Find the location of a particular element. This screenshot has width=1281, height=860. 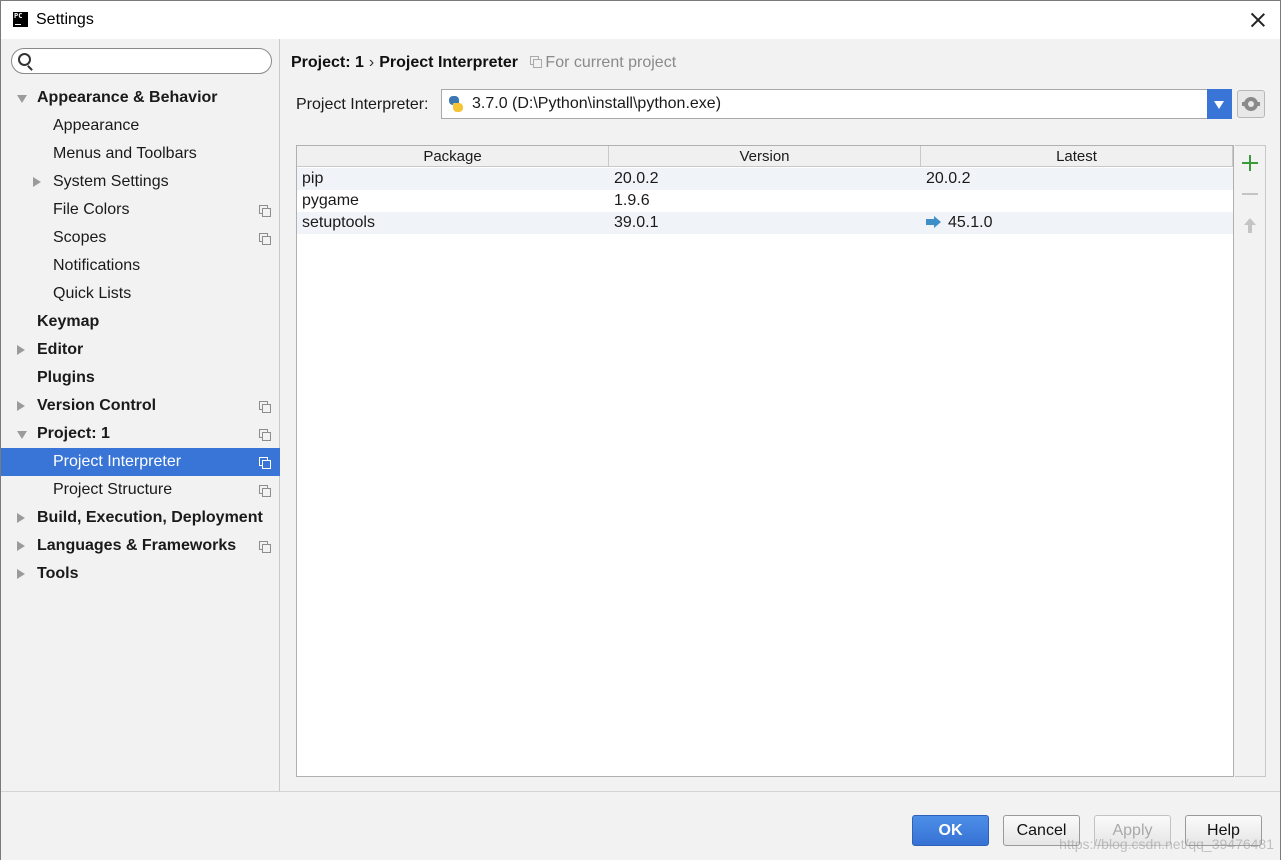

package-latest: 45.1.0 is located at coordinates (959, 223).